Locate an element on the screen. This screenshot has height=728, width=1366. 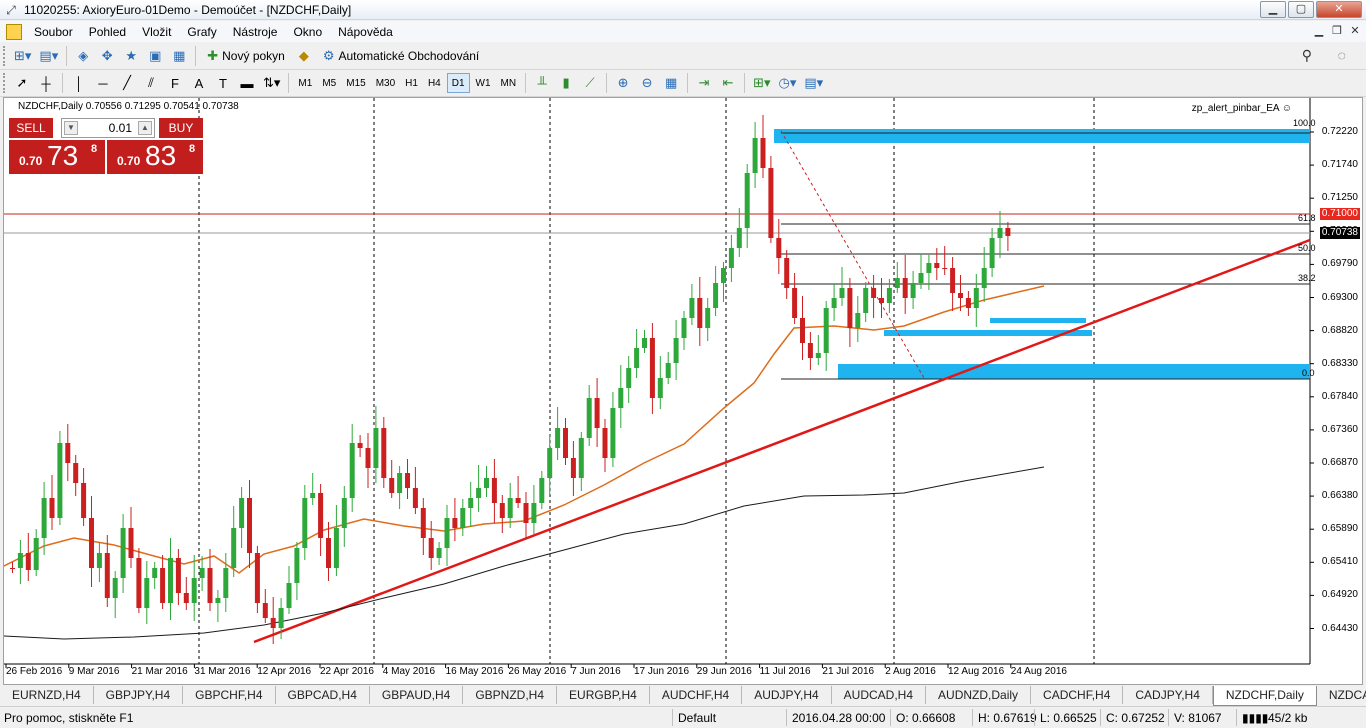
profiles-icon: ▤▾ is located at coordinates (48, 56).